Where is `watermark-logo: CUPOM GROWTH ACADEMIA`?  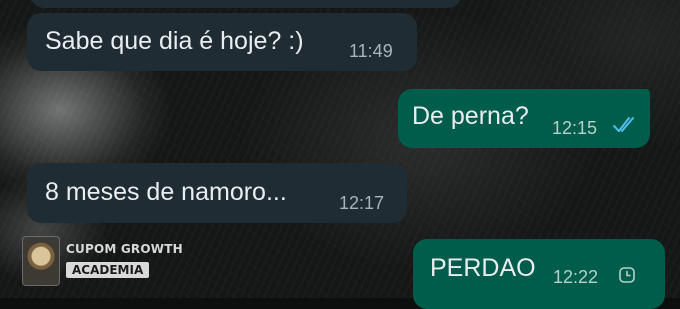 watermark-logo: CUPOM GROWTH ACADEMIA is located at coordinates (102, 262).